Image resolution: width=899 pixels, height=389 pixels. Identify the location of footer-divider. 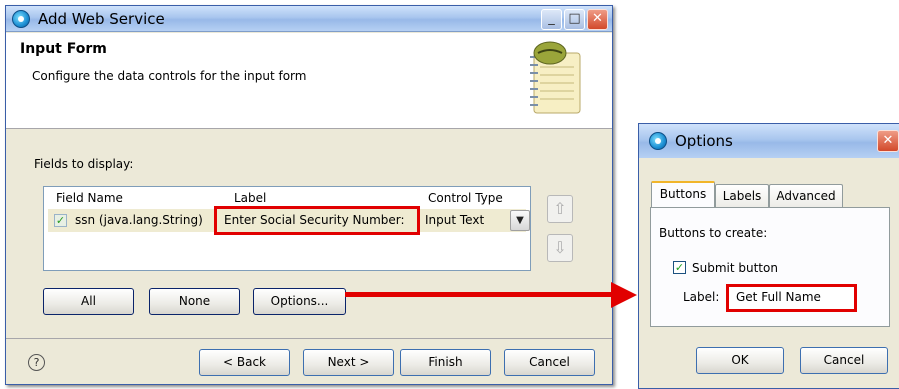
(309, 338).